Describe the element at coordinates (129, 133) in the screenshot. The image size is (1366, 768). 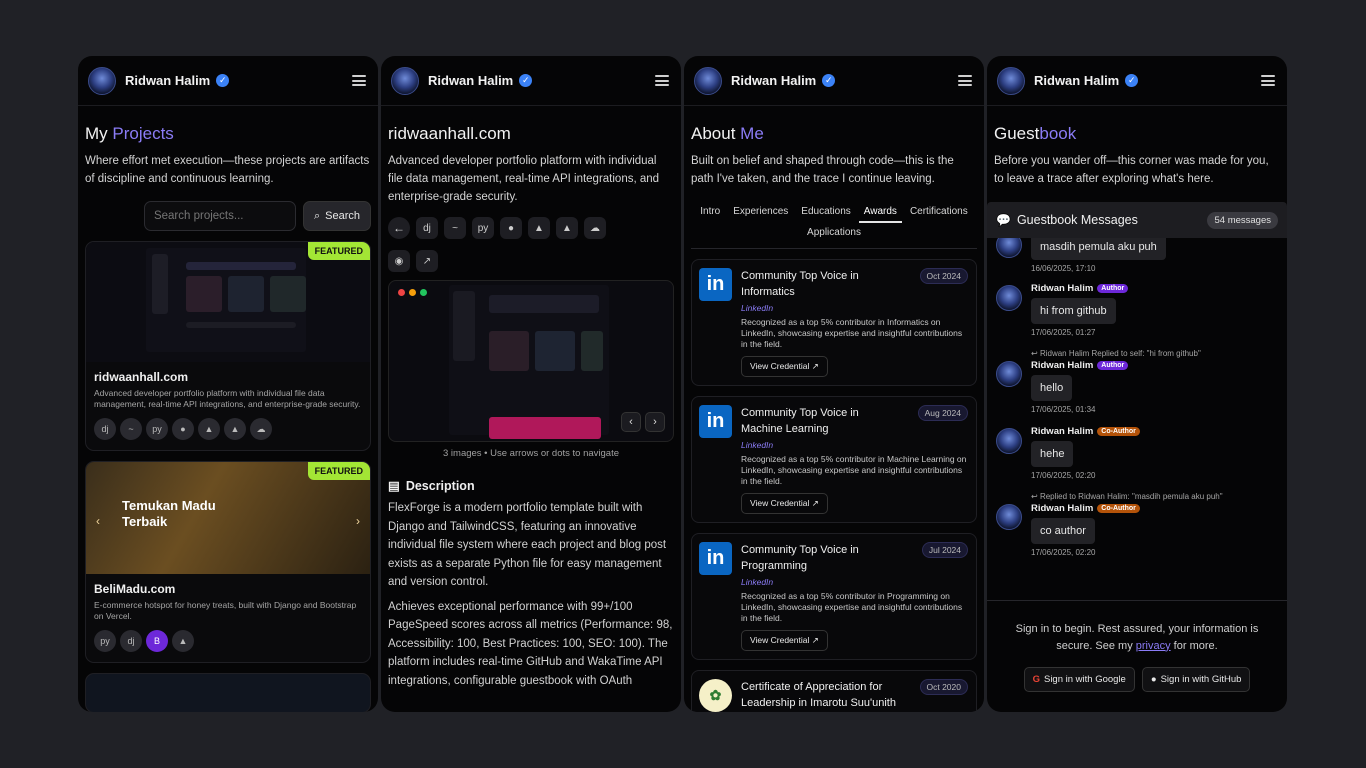
I see `page-title: My Projects` at that location.